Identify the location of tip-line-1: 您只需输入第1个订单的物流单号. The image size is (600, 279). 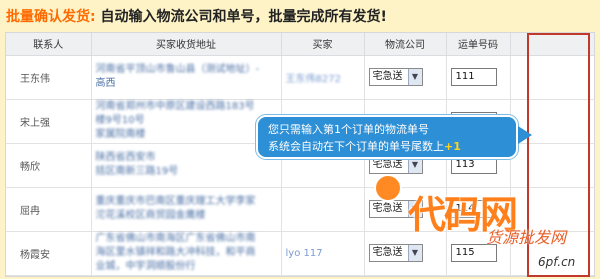
(348, 129).